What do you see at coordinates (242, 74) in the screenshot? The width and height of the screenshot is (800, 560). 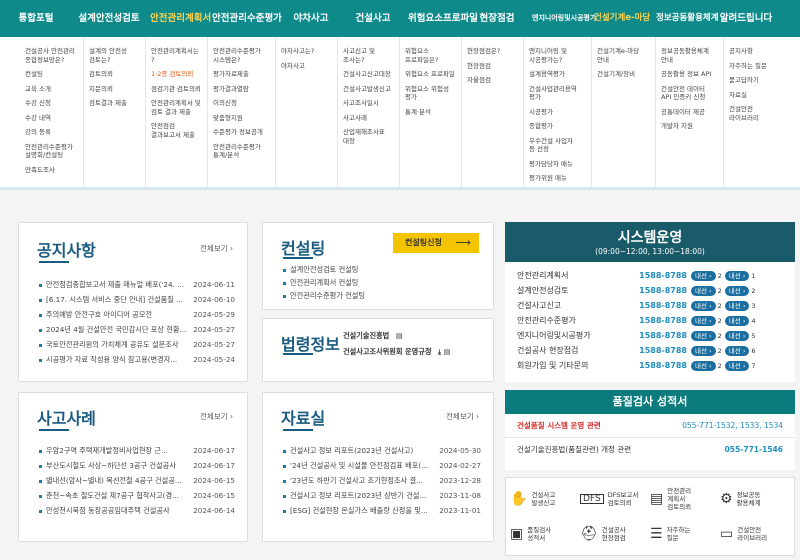 I see `menu-link: 평가자료제출` at bounding box center [242, 74].